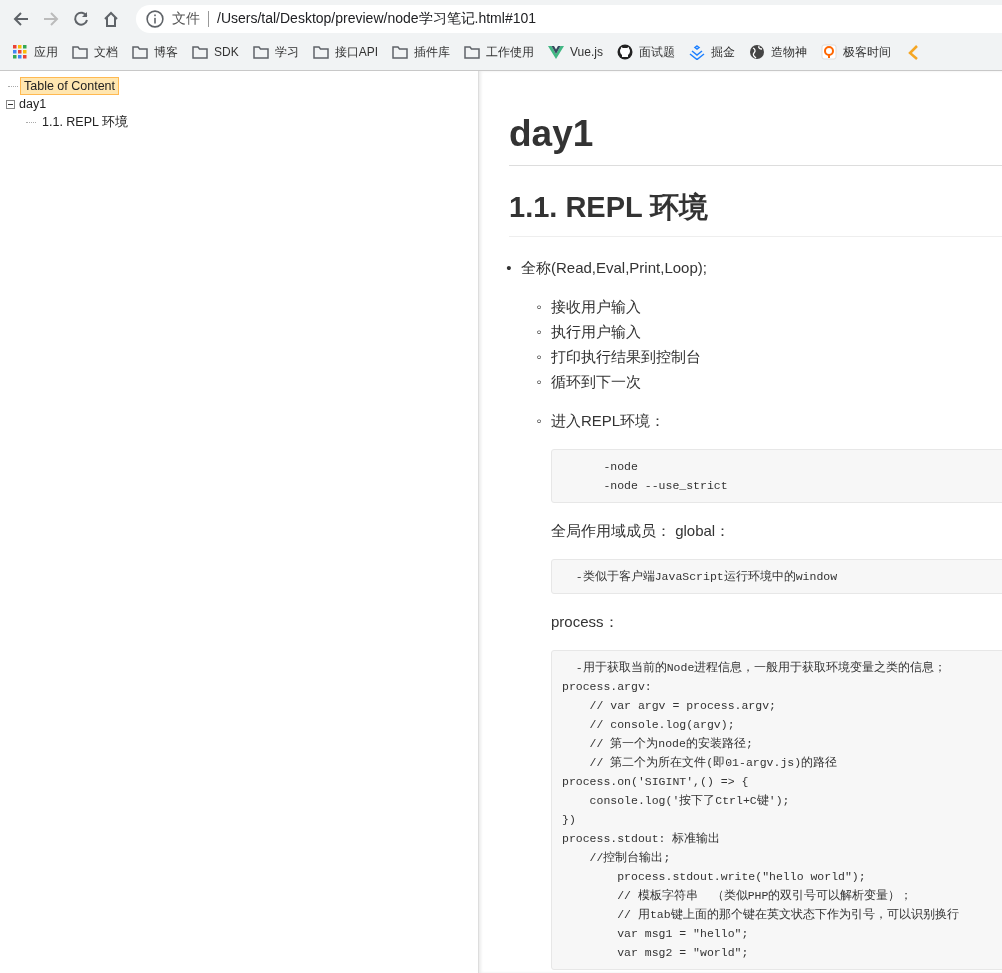 The height and width of the screenshot is (973, 1002). What do you see at coordinates (608, 420) in the screenshot?
I see `list-item: 进入REPL环境：` at bounding box center [608, 420].